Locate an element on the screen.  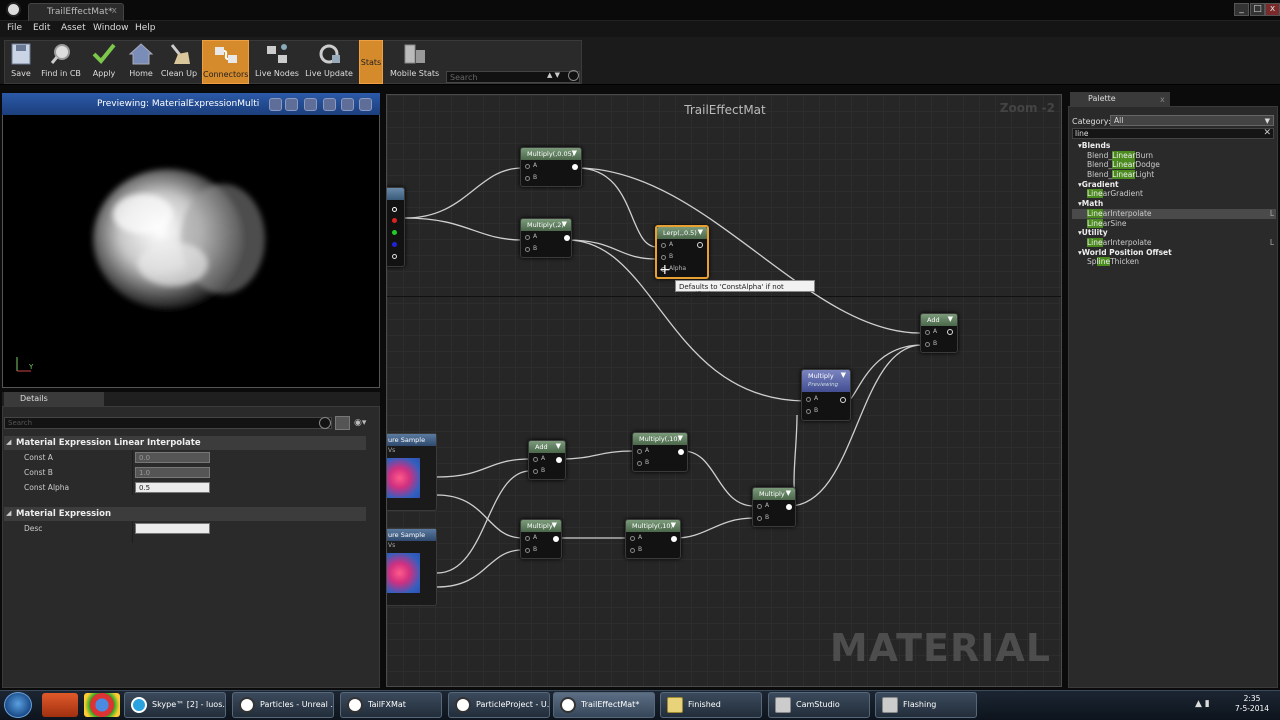
desc-field is located at coordinates (172, 528).